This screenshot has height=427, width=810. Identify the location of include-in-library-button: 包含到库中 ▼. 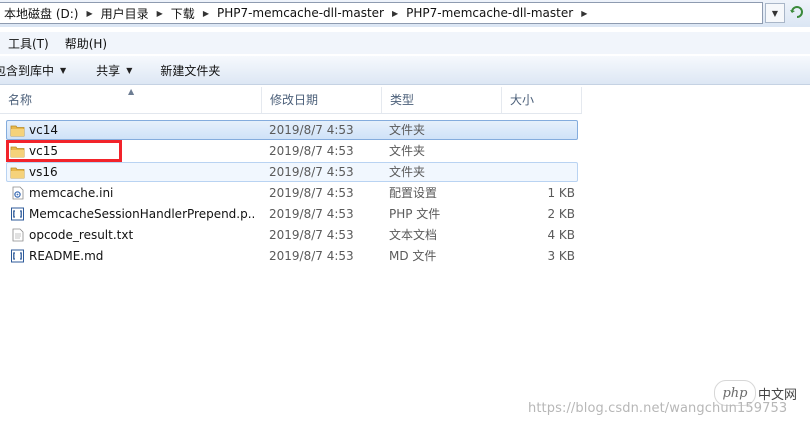
(33, 70).